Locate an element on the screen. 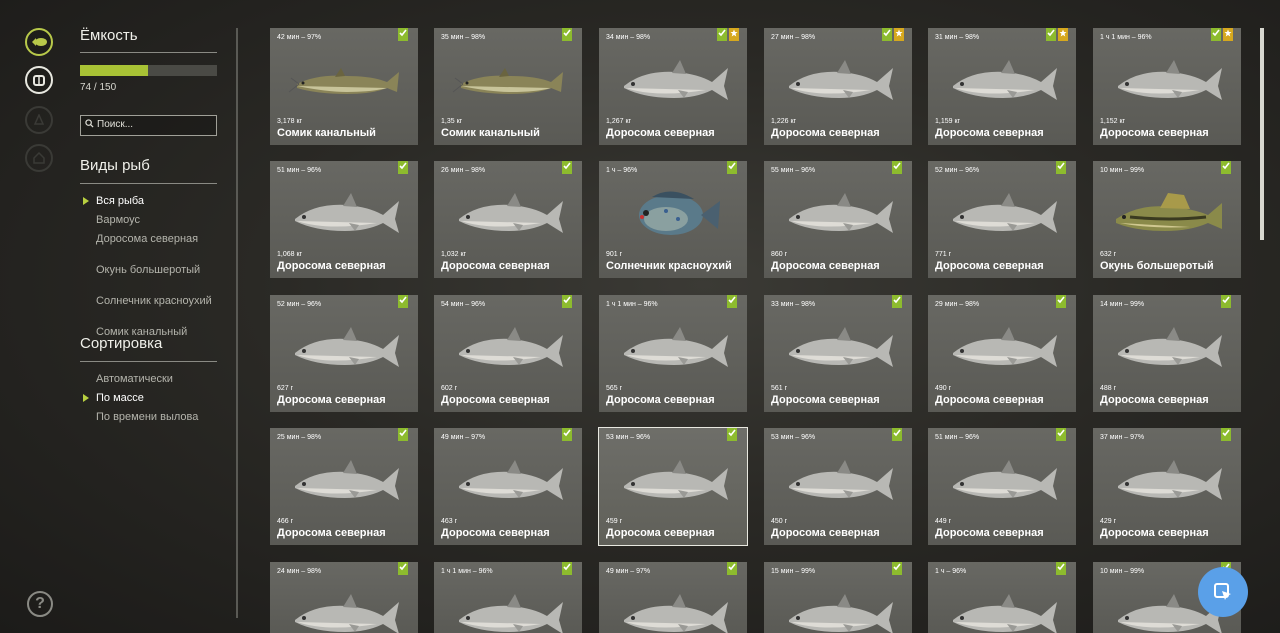  catch-card: 1 ч 1 мин – 96% 565 г Доросома северная is located at coordinates (673, 353).